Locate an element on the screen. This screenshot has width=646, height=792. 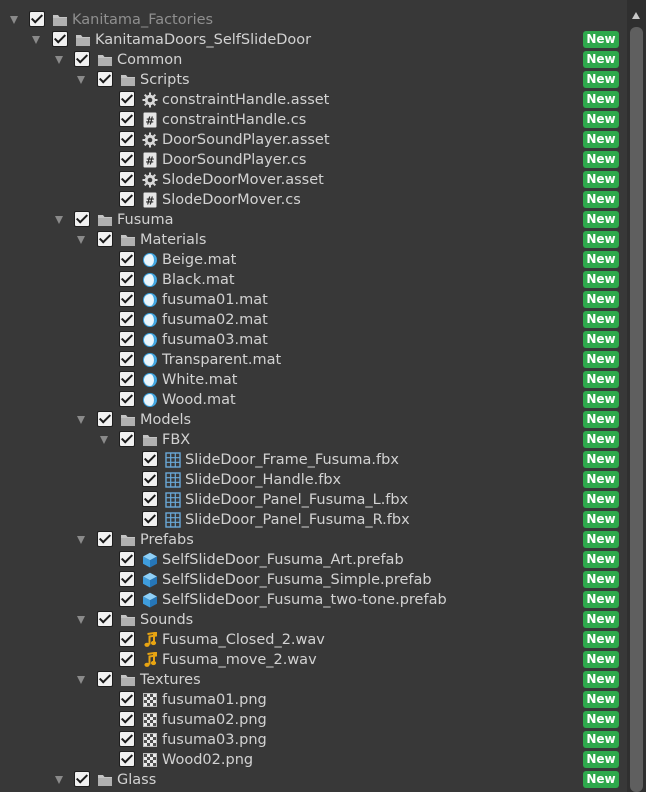
tree-row: Fusuma_Closed_2.wav New is located at coordinates (313, 640).